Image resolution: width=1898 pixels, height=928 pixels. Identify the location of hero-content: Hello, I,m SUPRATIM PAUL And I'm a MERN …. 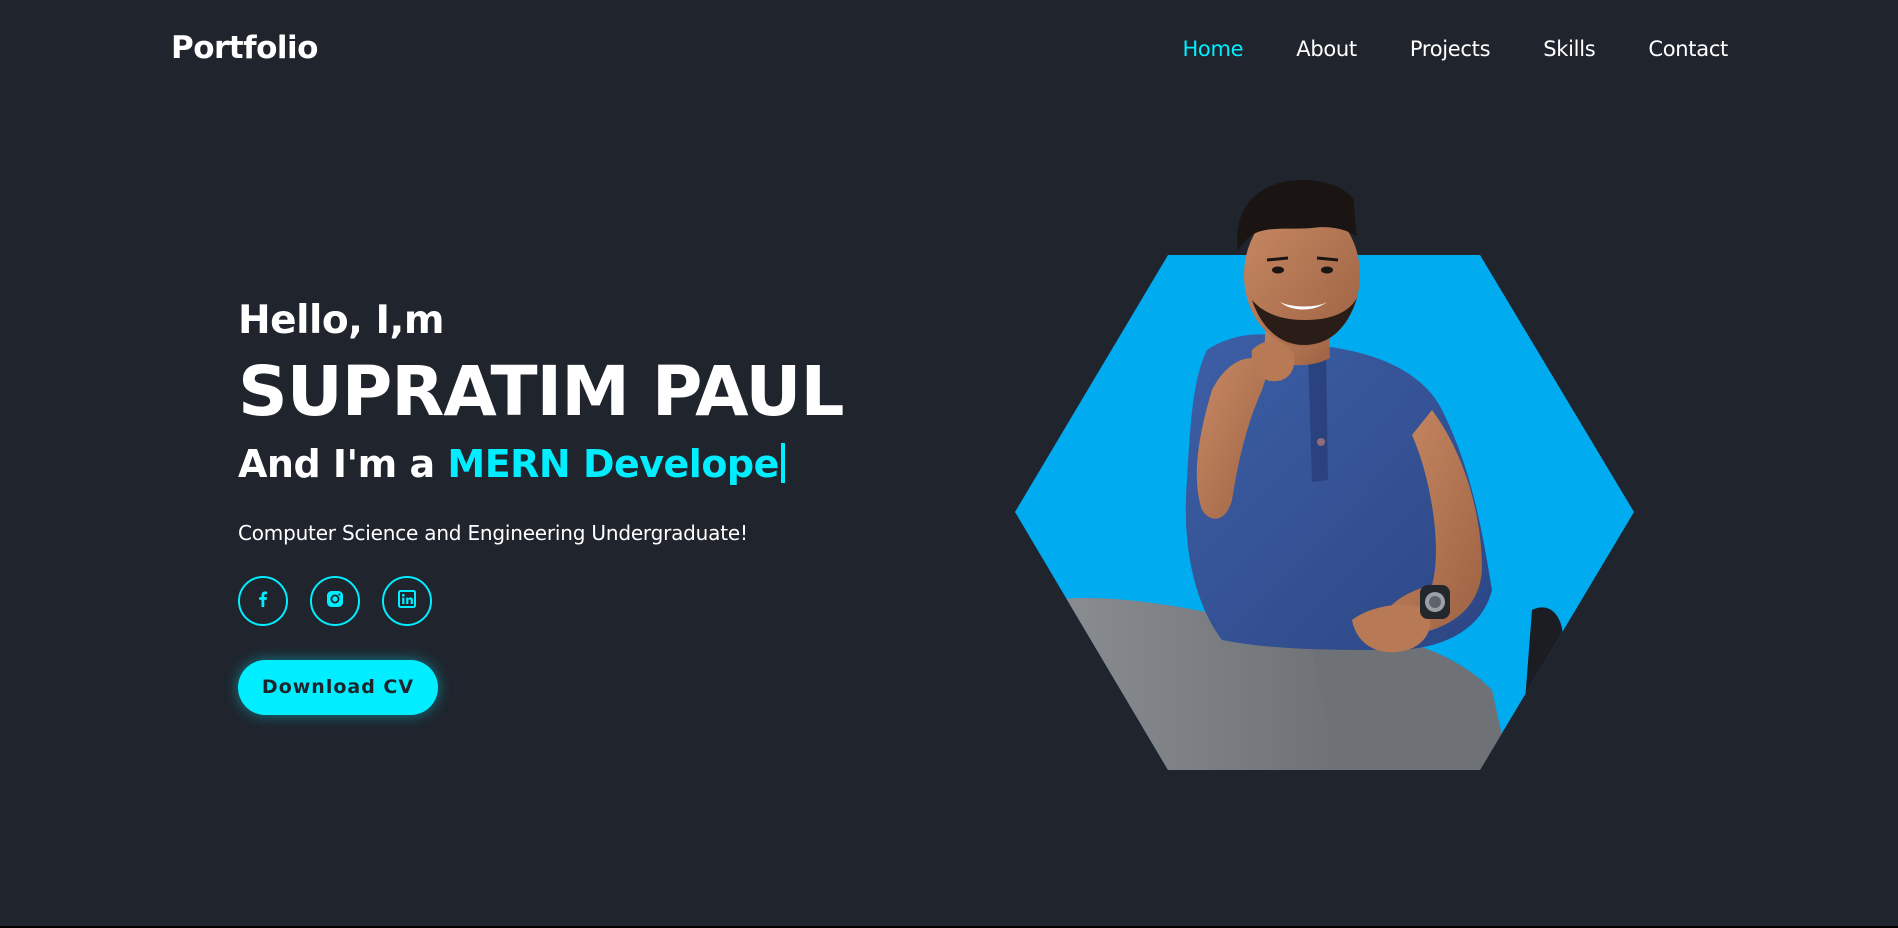
(541, 503).